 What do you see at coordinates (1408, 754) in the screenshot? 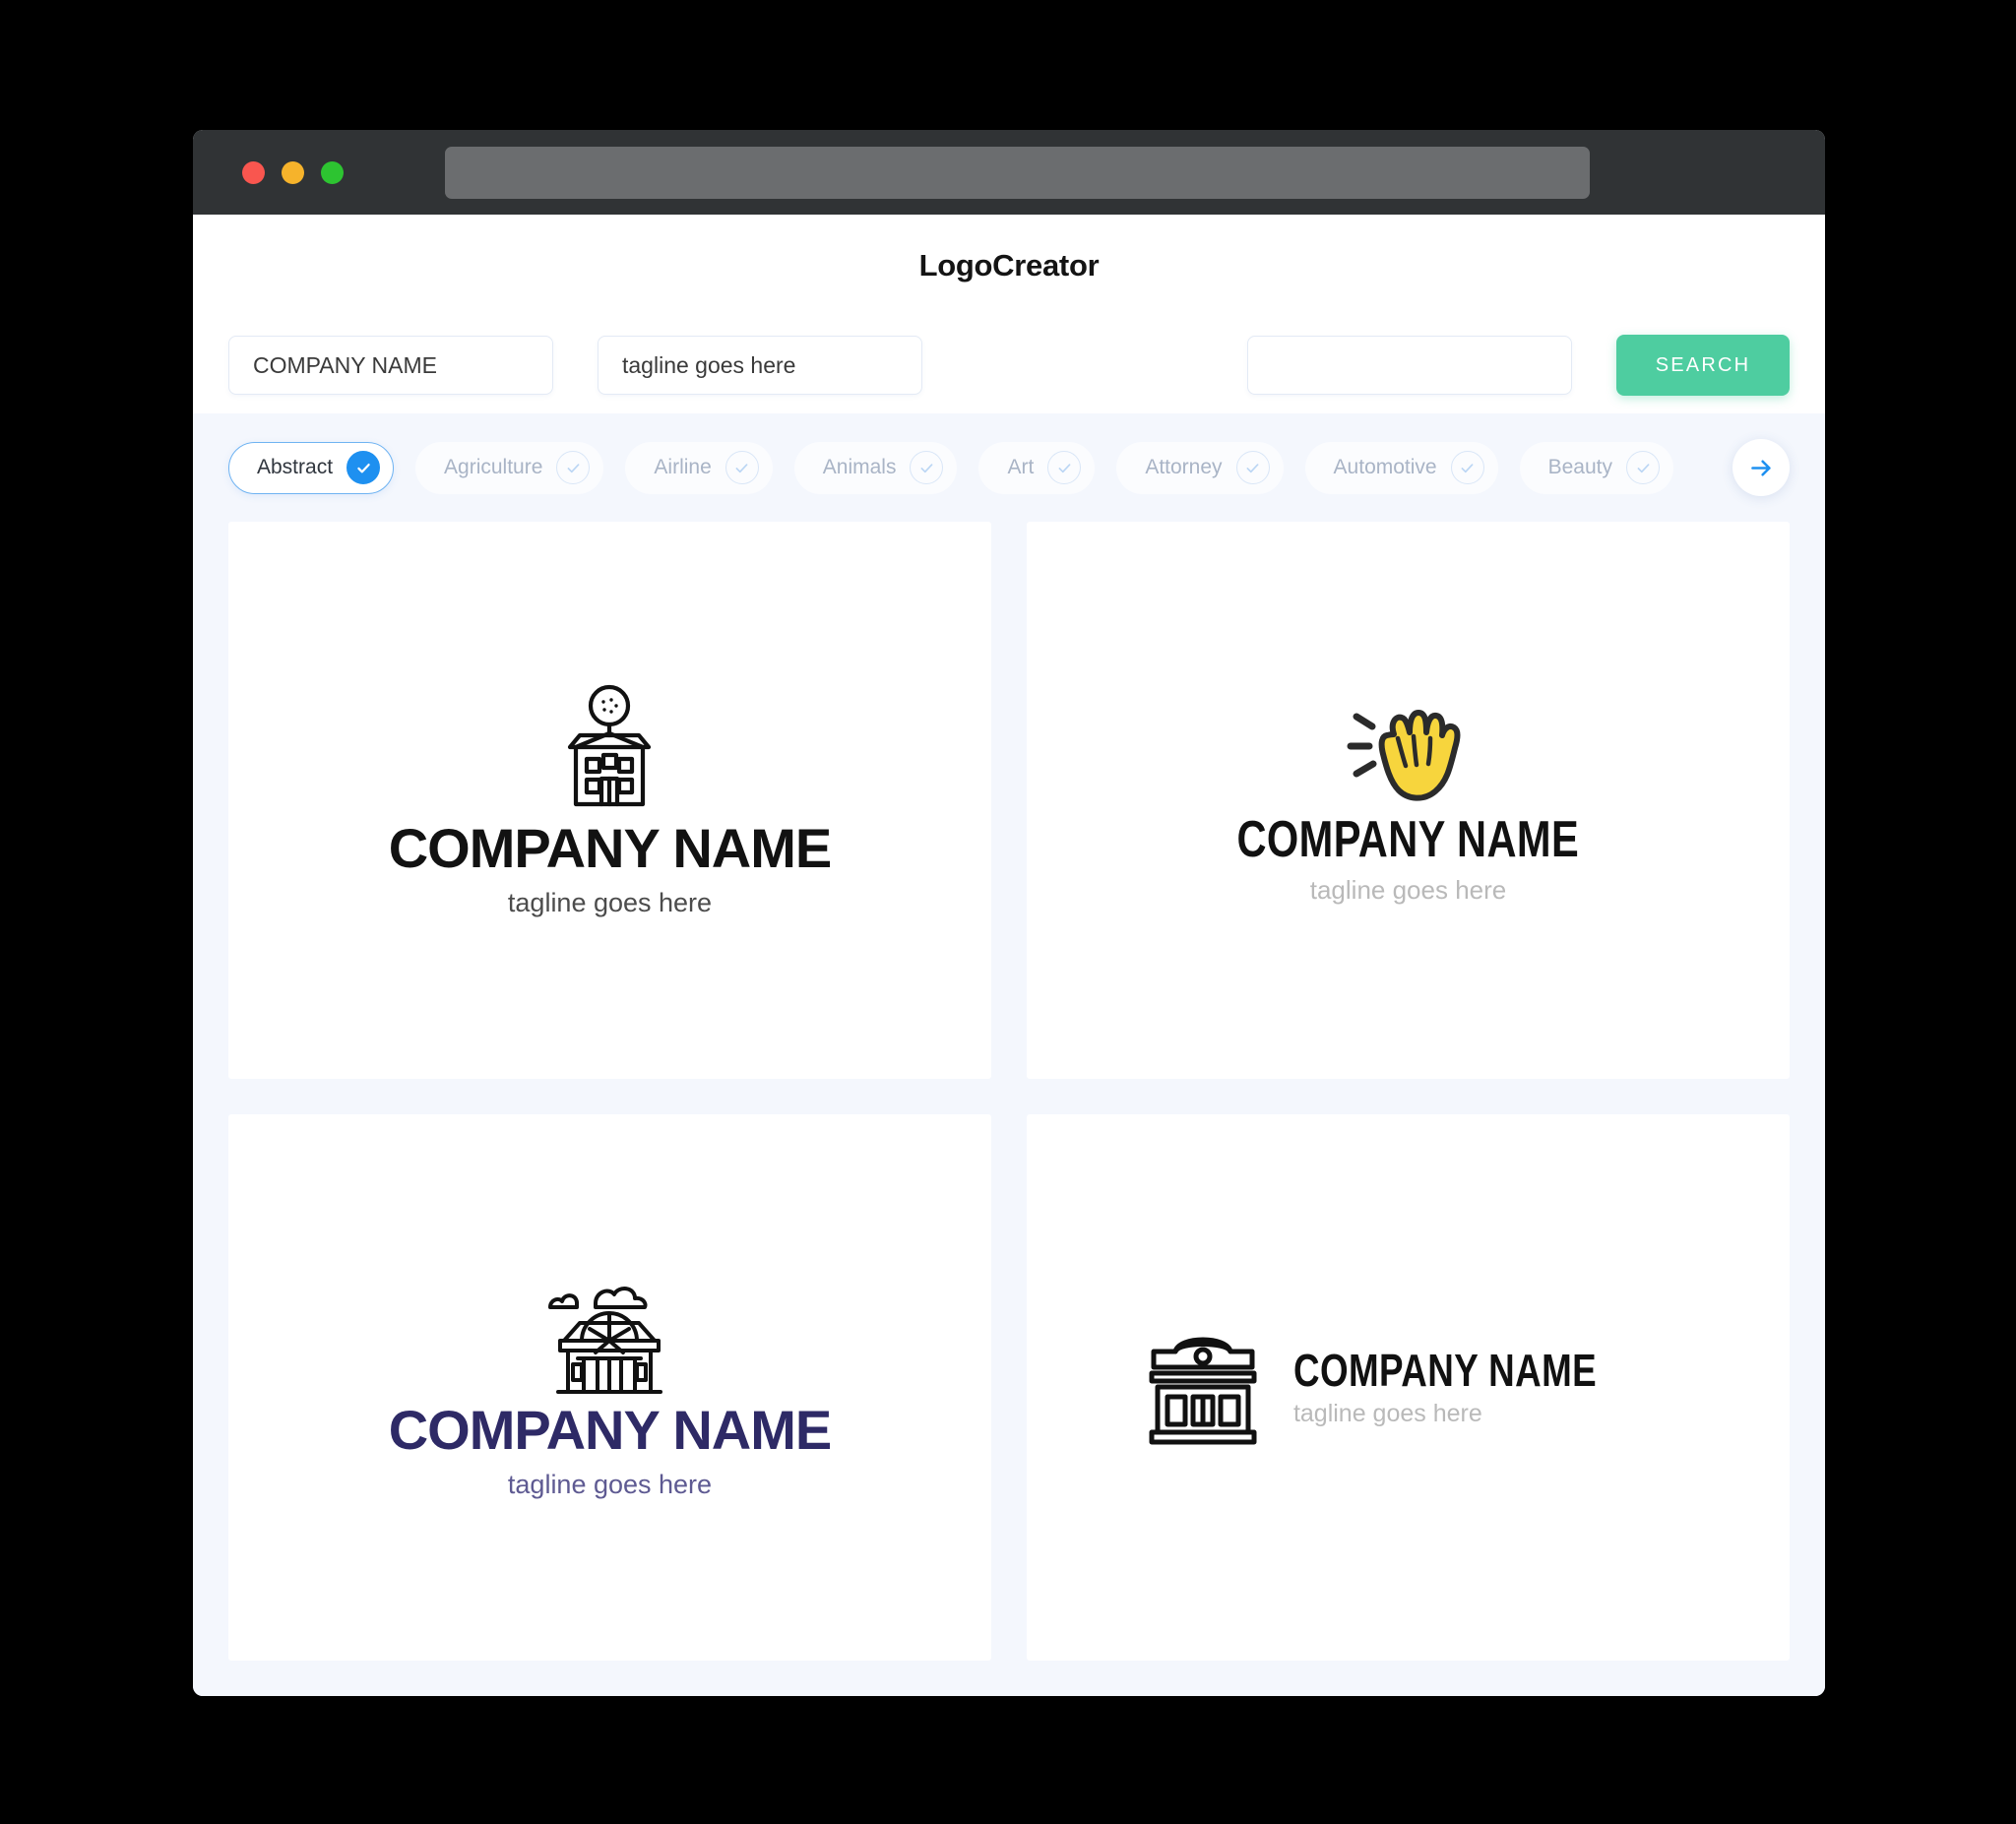
I see `waving-hand-icon` at bounding box center [1408, 754].